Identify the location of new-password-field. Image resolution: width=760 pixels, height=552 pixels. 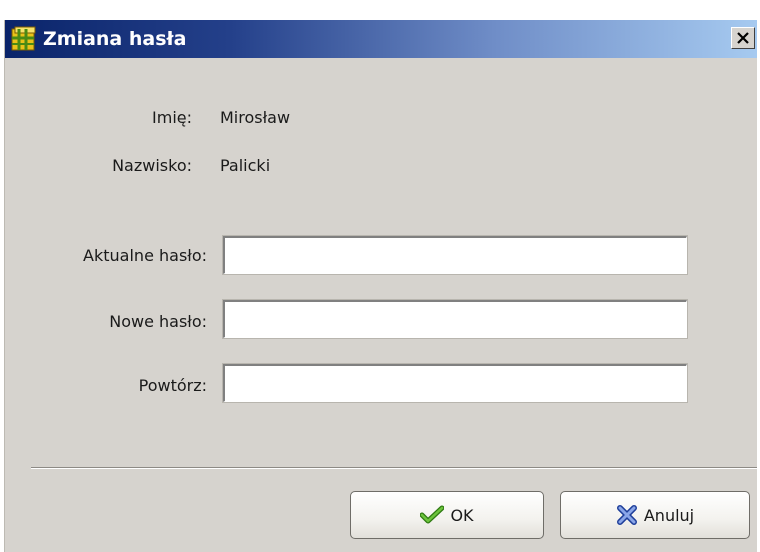
(455, 319).